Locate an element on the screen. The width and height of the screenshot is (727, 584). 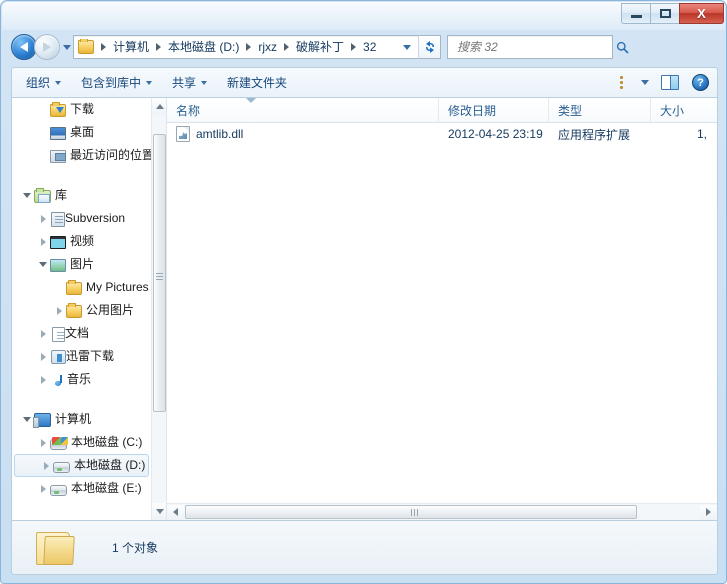
help-button: ? is located at coordinates (700, 82).